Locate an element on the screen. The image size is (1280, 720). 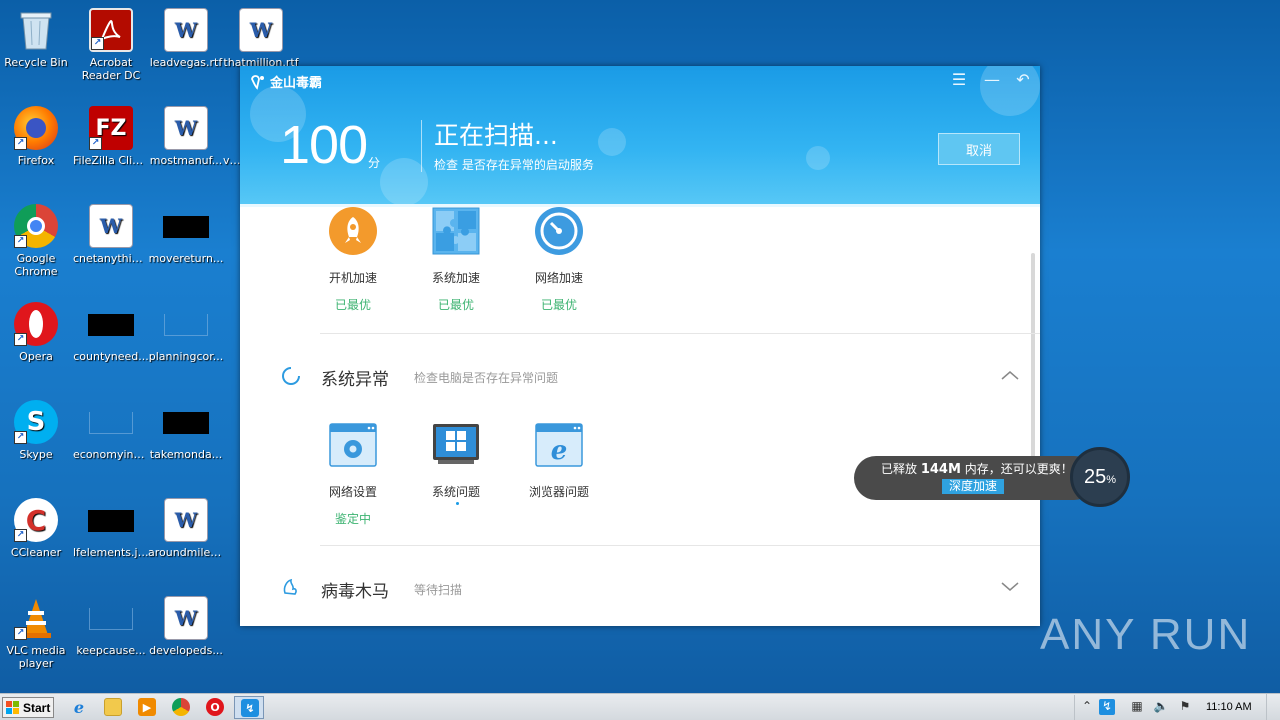
section-title-virus: 病毒木马 is located at coordinates (355, 592).